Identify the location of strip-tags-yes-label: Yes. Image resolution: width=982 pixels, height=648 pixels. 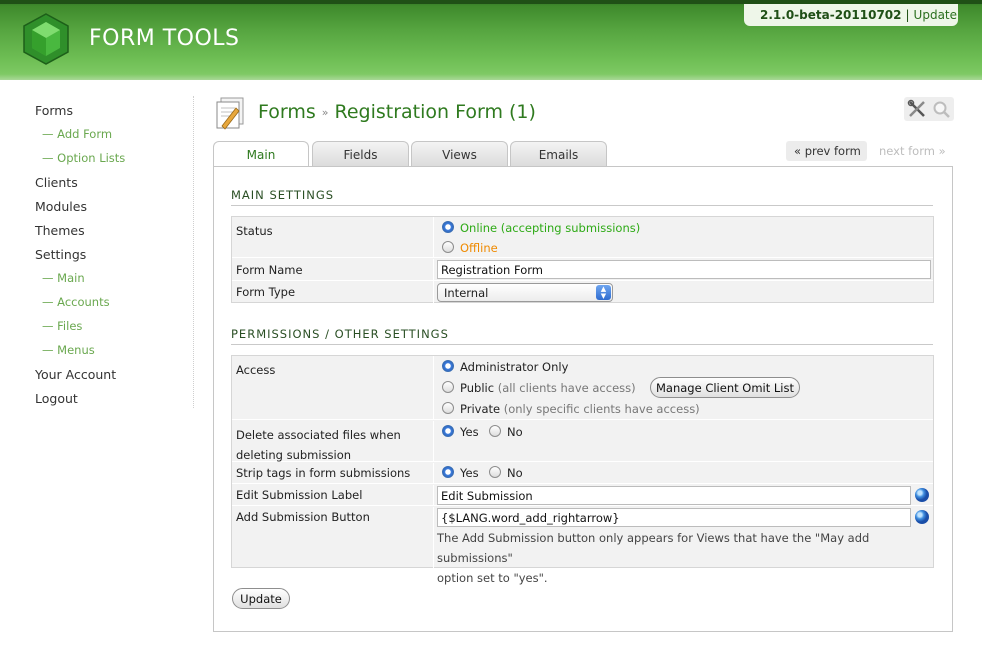
(469, 473).